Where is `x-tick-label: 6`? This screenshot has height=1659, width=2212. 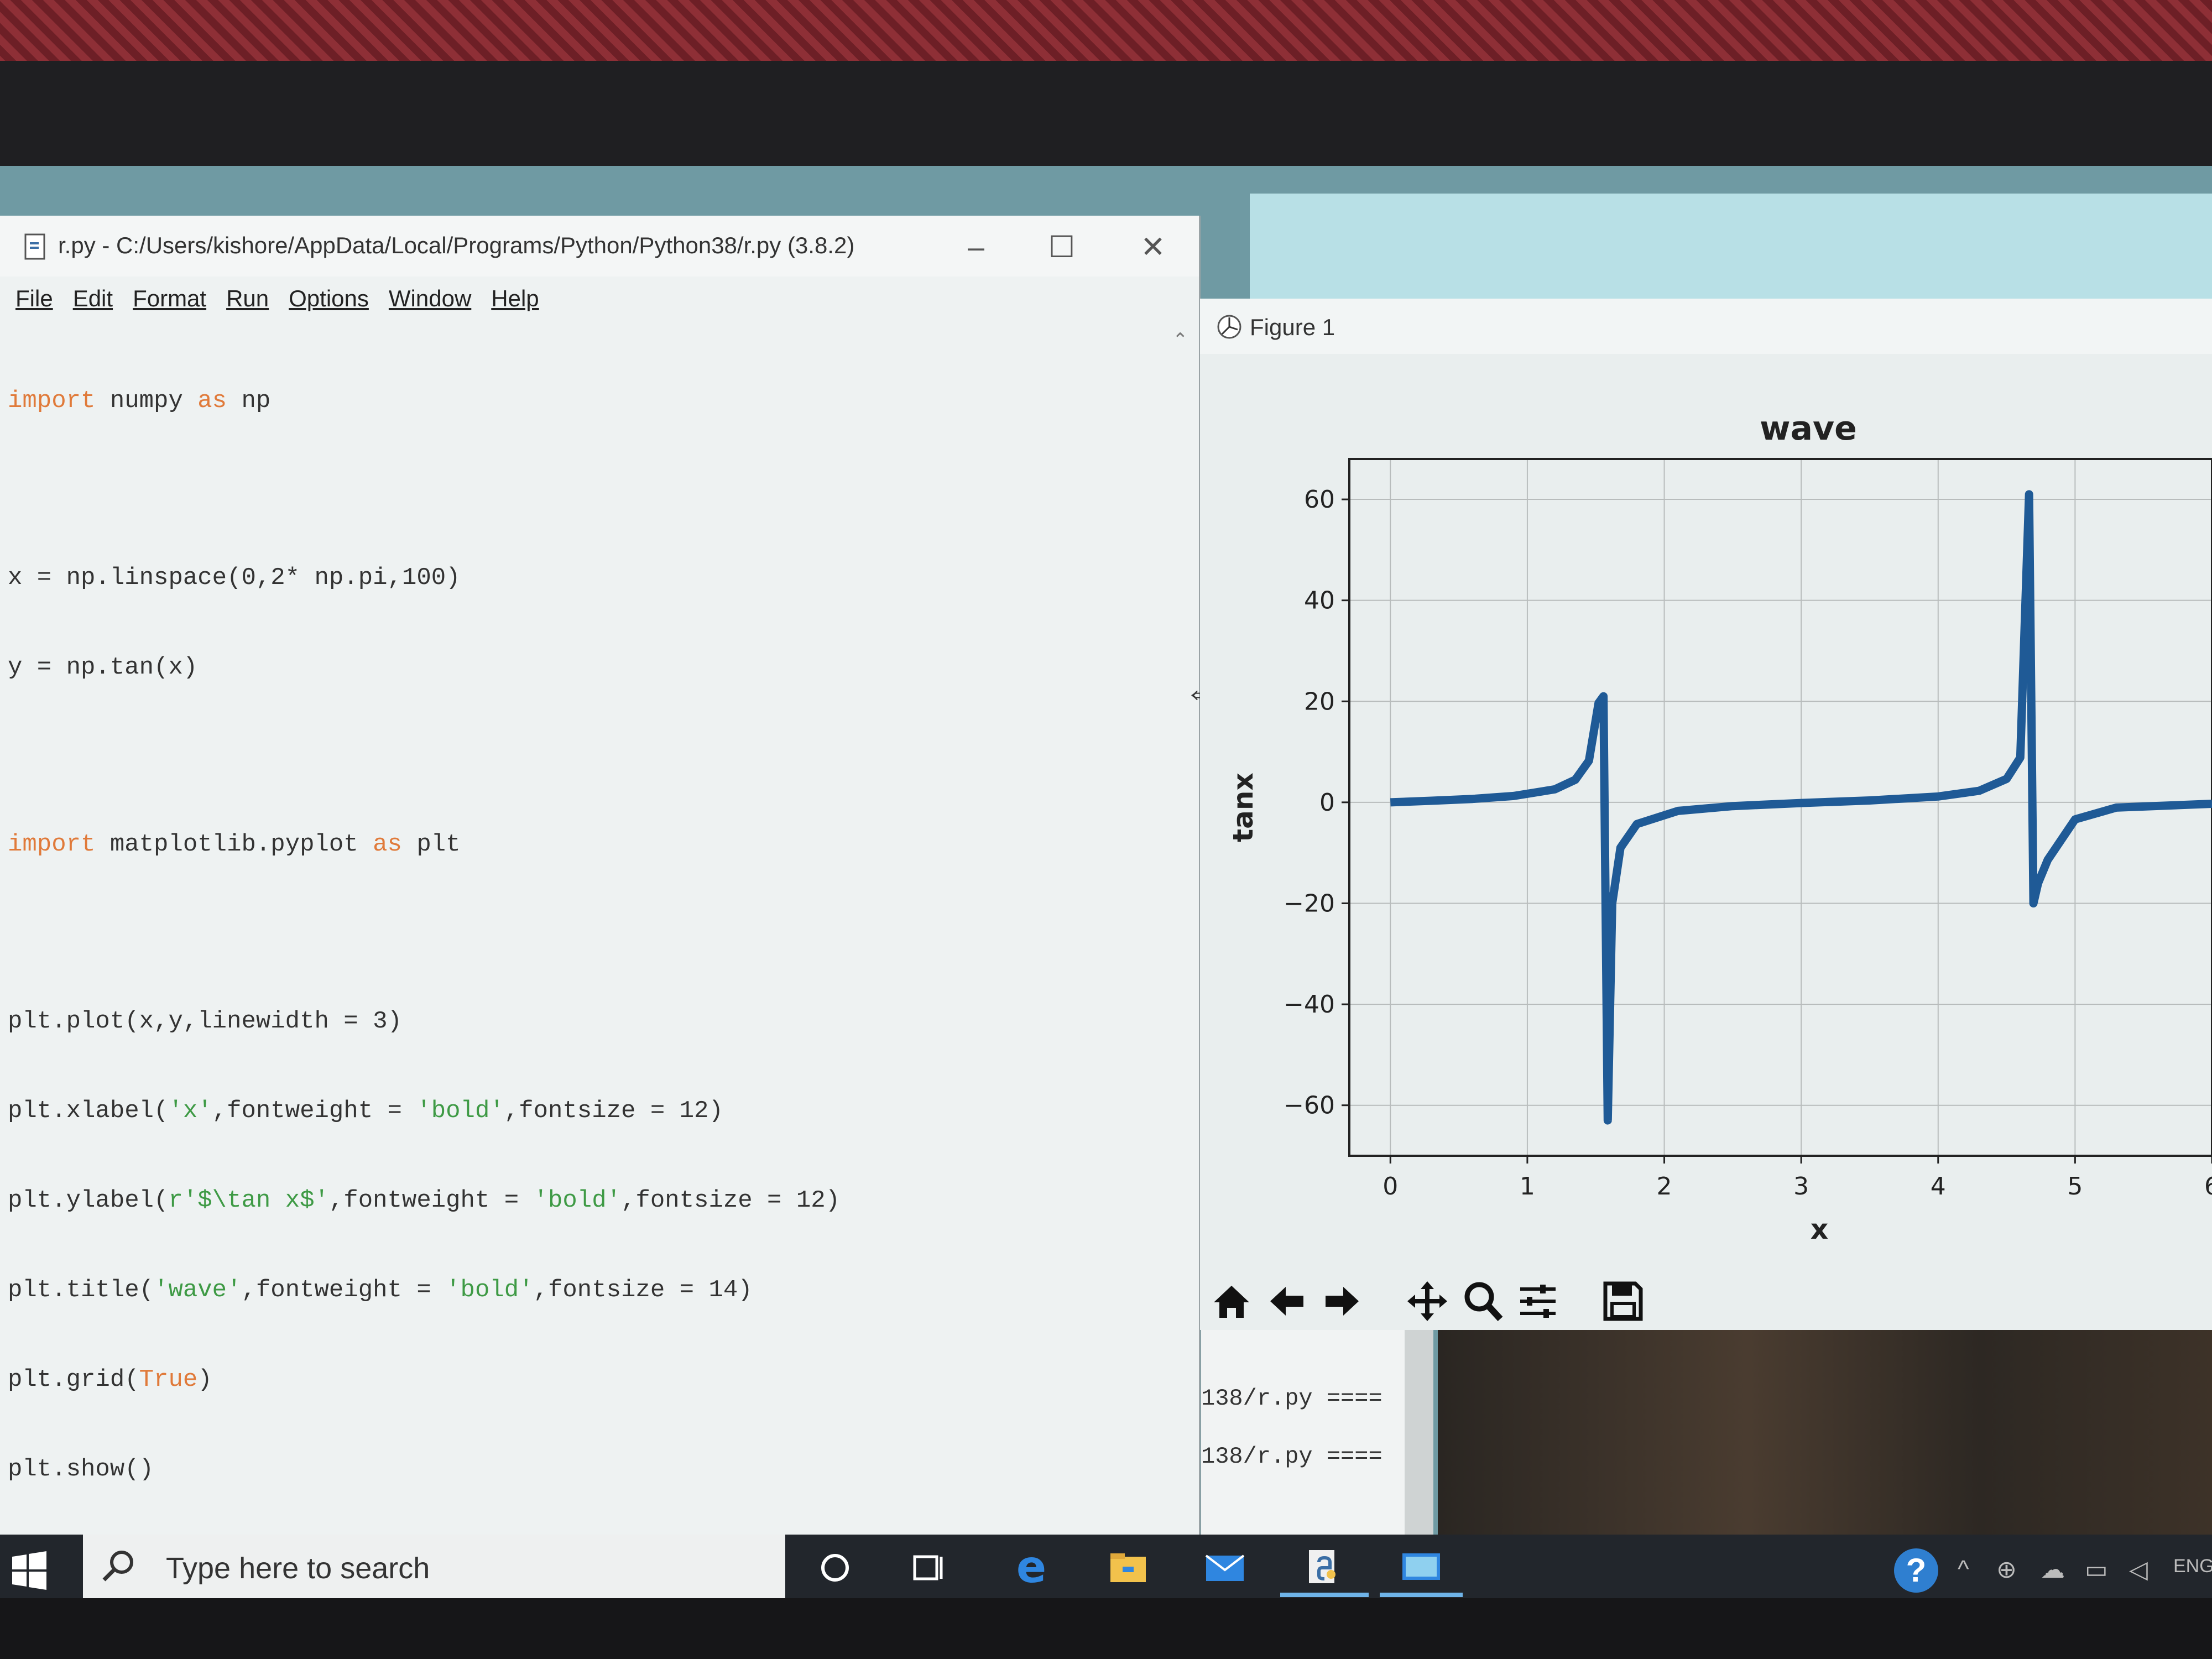
x-tick-label: 6 is located at coordinates (2208, 1186).